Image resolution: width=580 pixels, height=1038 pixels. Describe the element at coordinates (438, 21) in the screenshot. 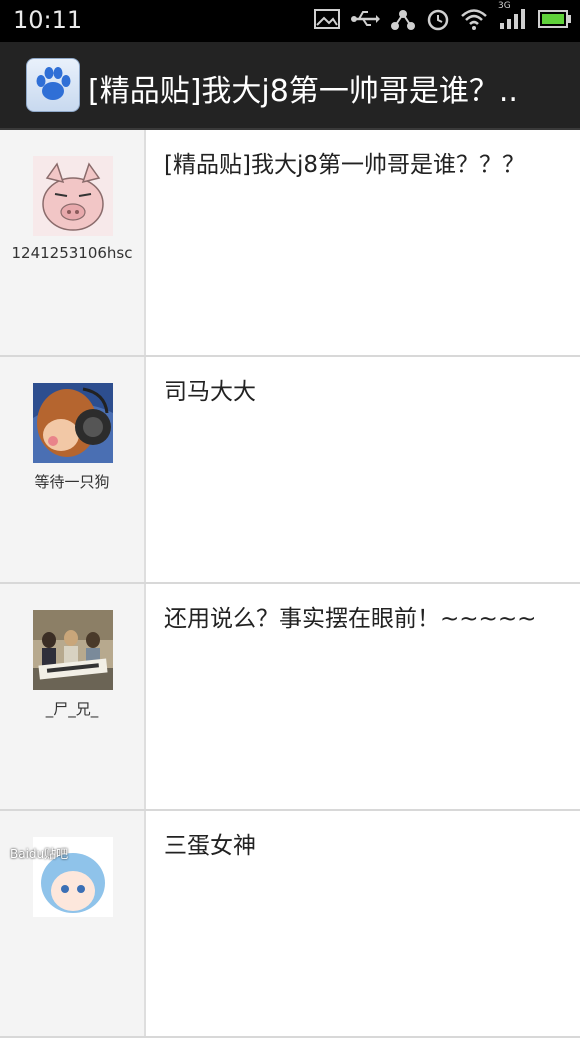

I see `alarm-icon` at that location.